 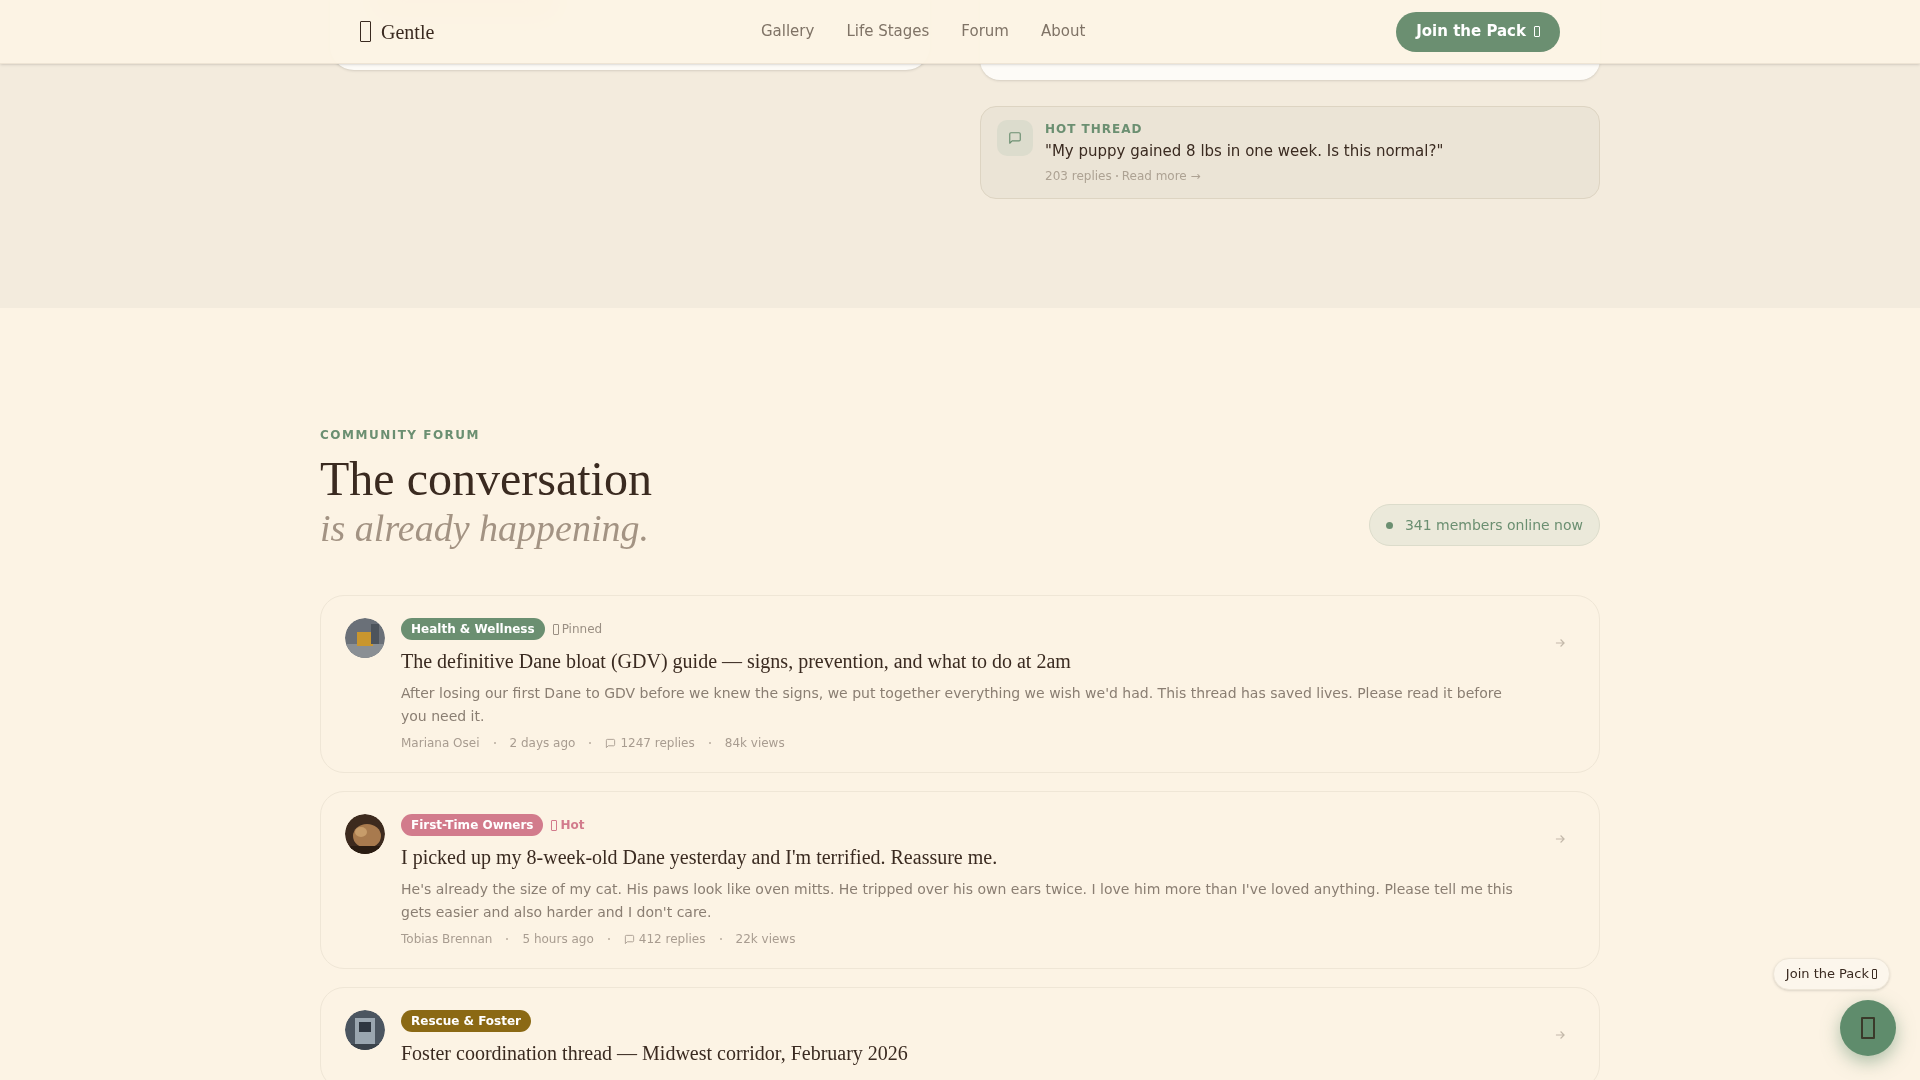 What do you see at coordinates (1493, 525) in the screenshot?
I see `online-count: 341 members online now` at bounding box center [1493, 525].